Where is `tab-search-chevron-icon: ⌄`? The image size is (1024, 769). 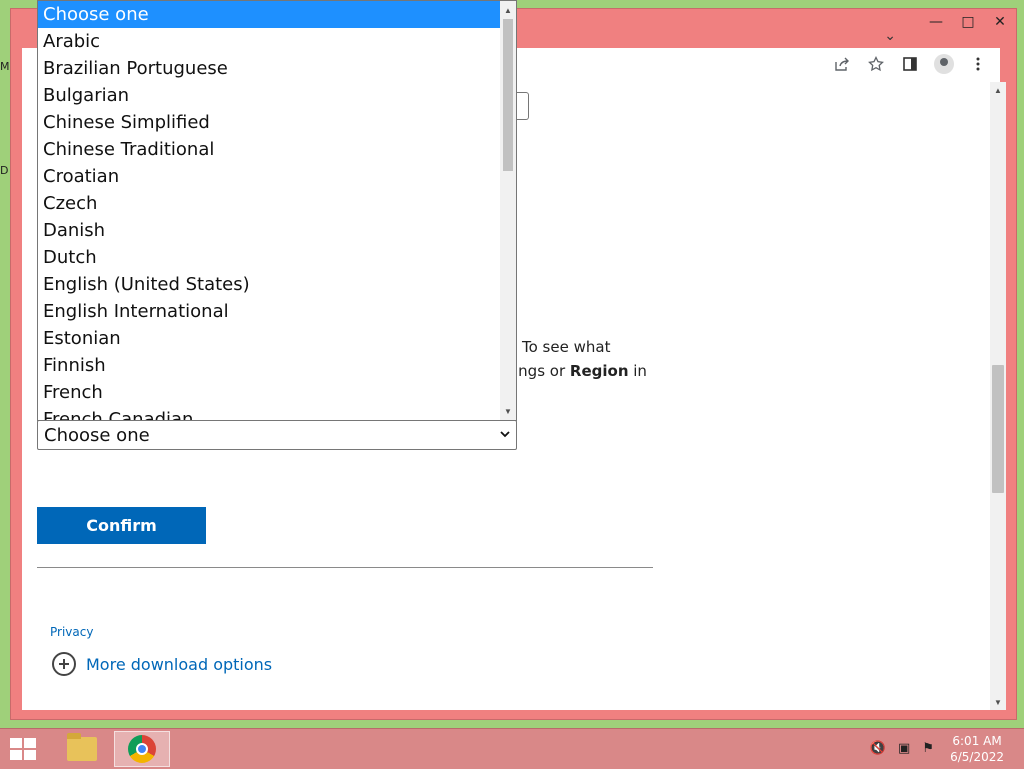
tab-search-chevron-icon: ⌄ is located at coordinates (890, 35).